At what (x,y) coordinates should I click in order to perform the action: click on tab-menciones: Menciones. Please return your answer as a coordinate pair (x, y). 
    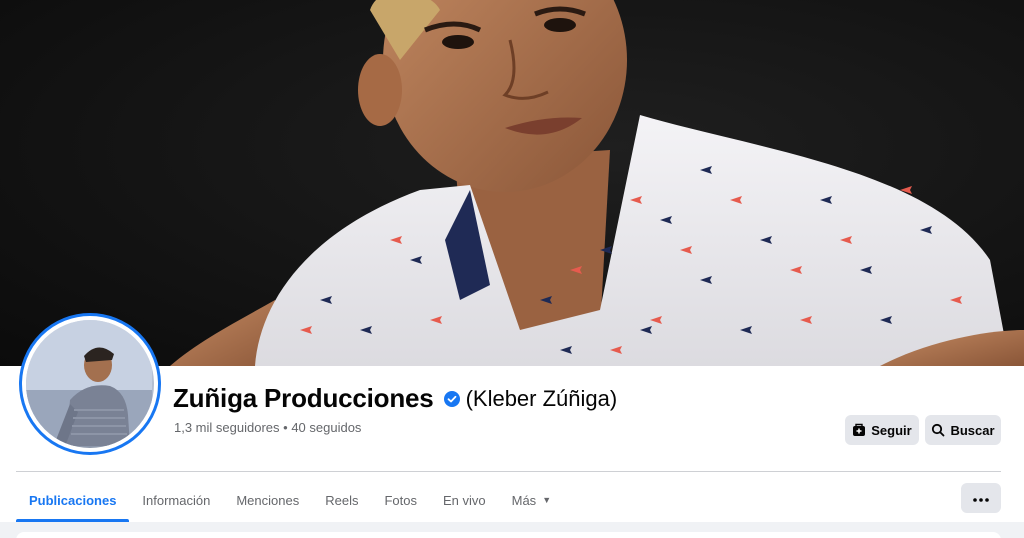
    Looking at the image, I should click on (267, 500).